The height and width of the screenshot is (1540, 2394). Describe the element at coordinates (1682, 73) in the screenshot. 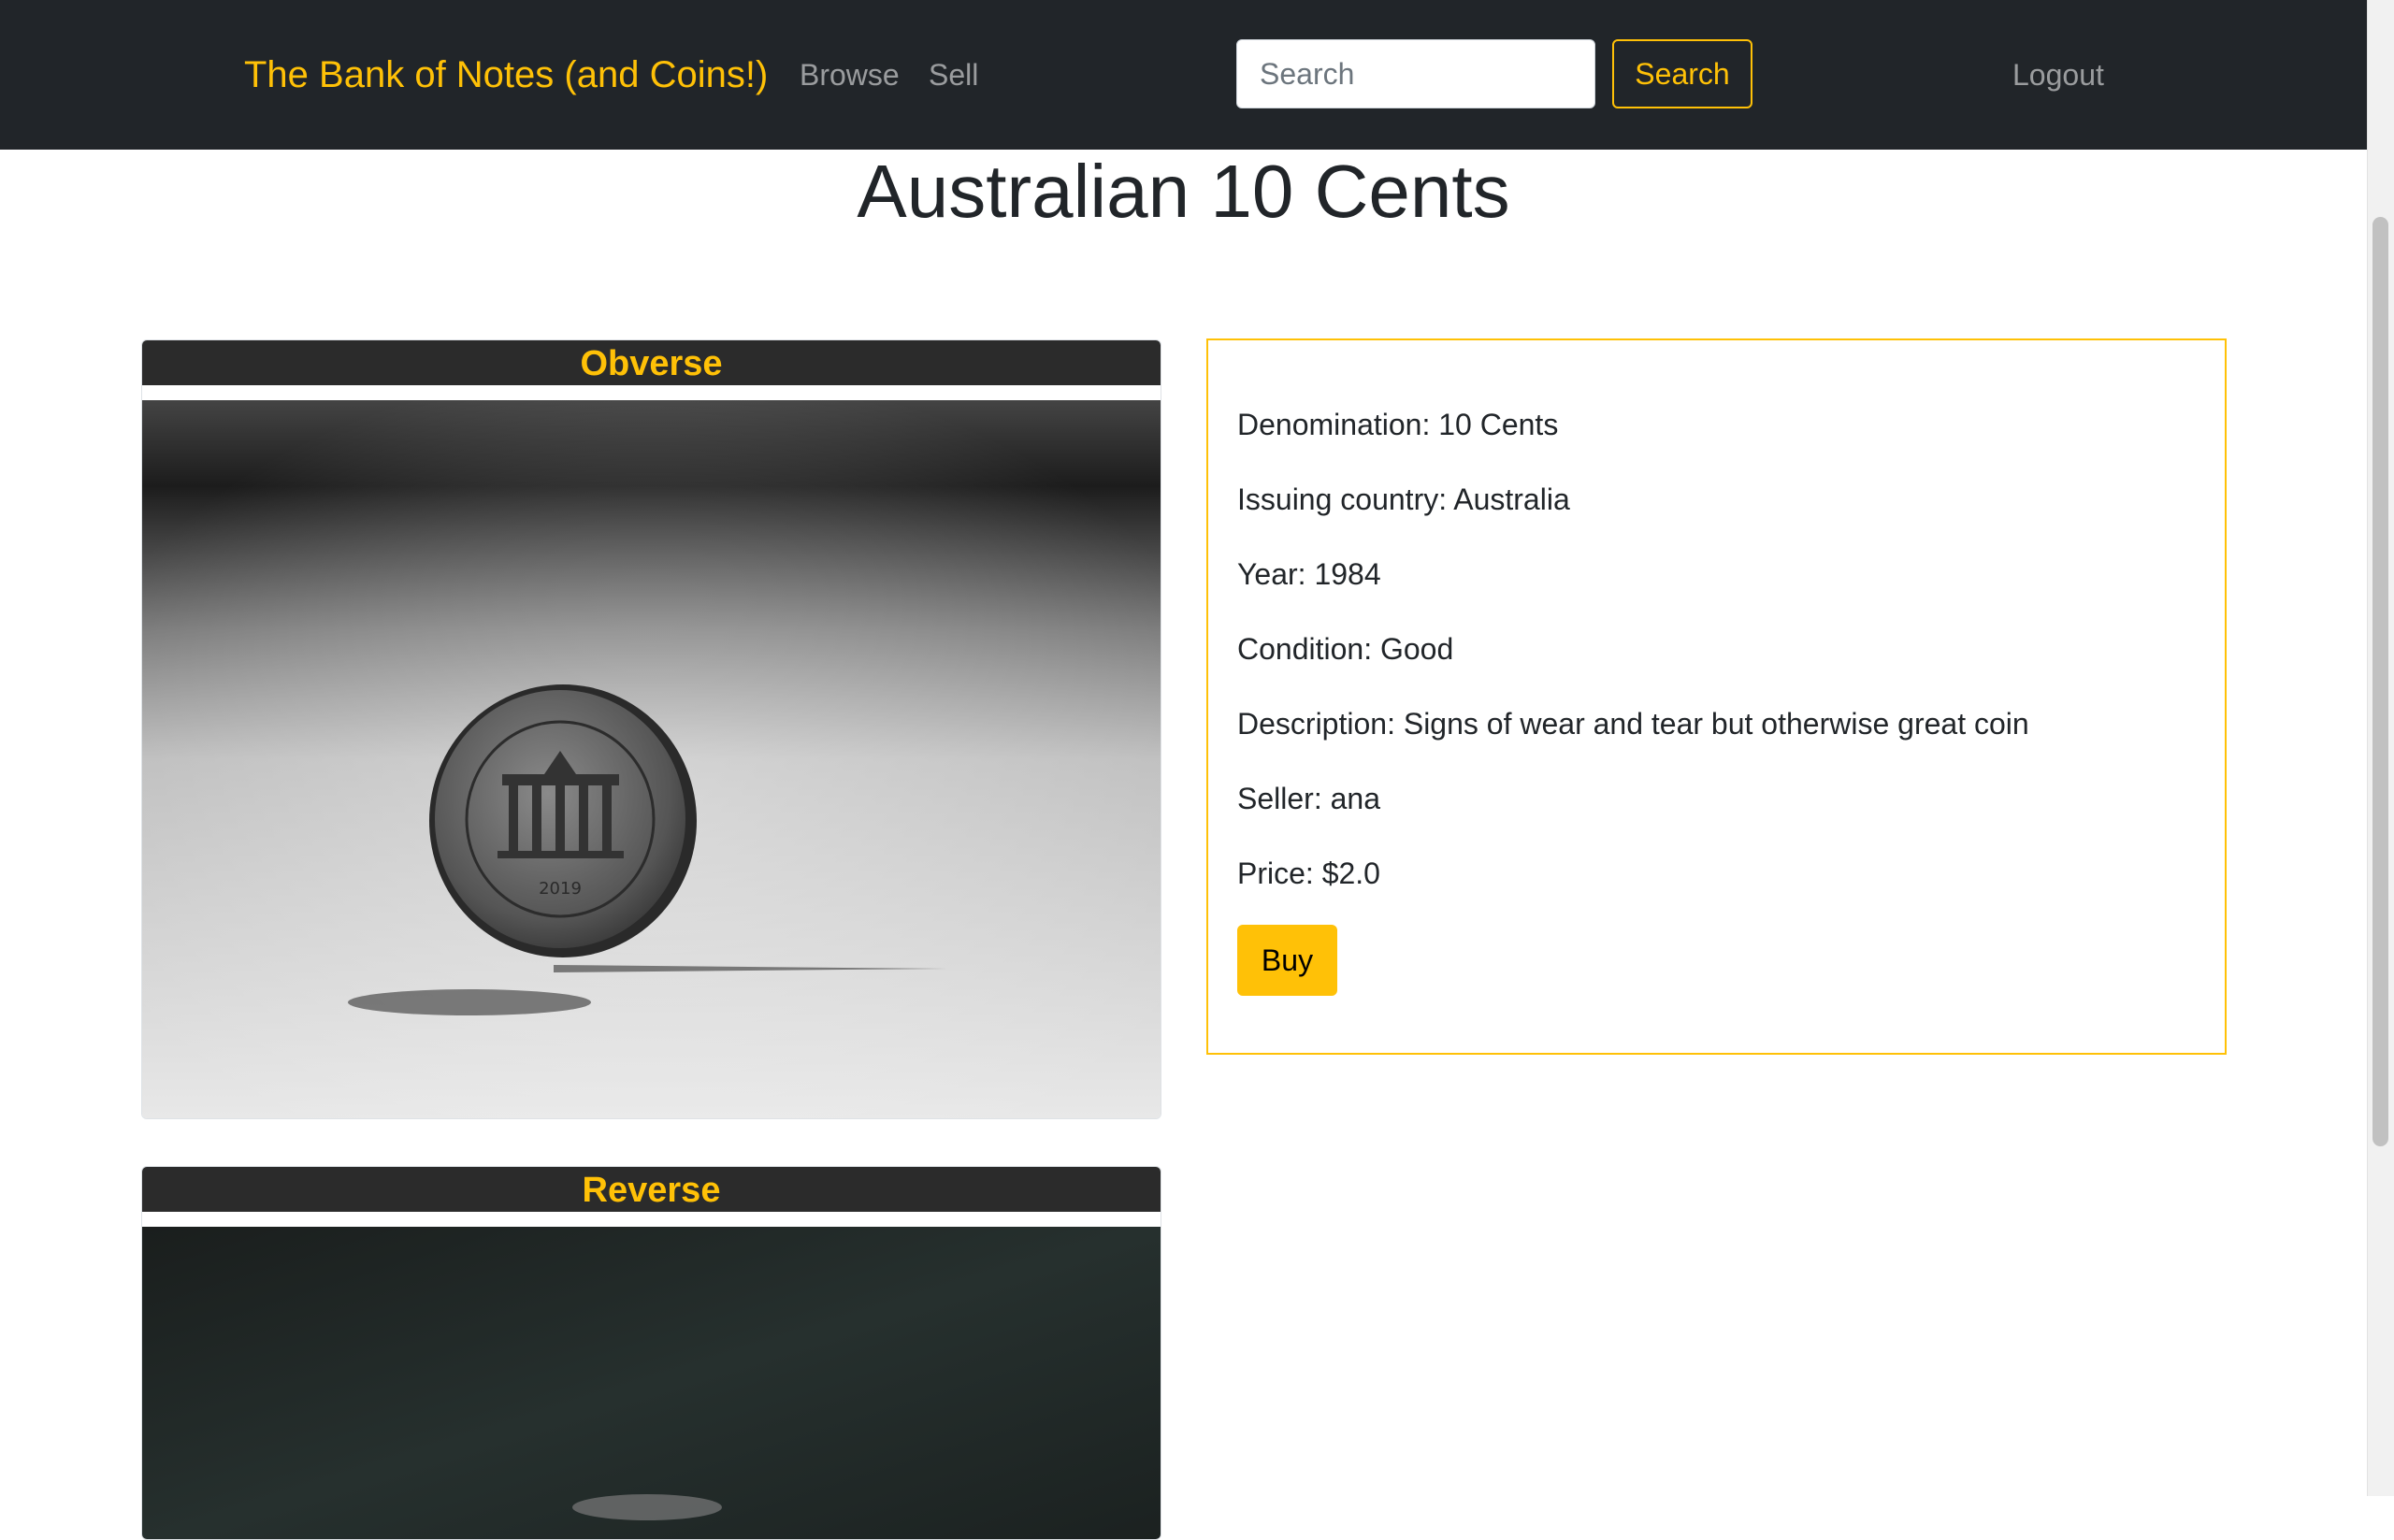

I see `search-button: Search` at that location.